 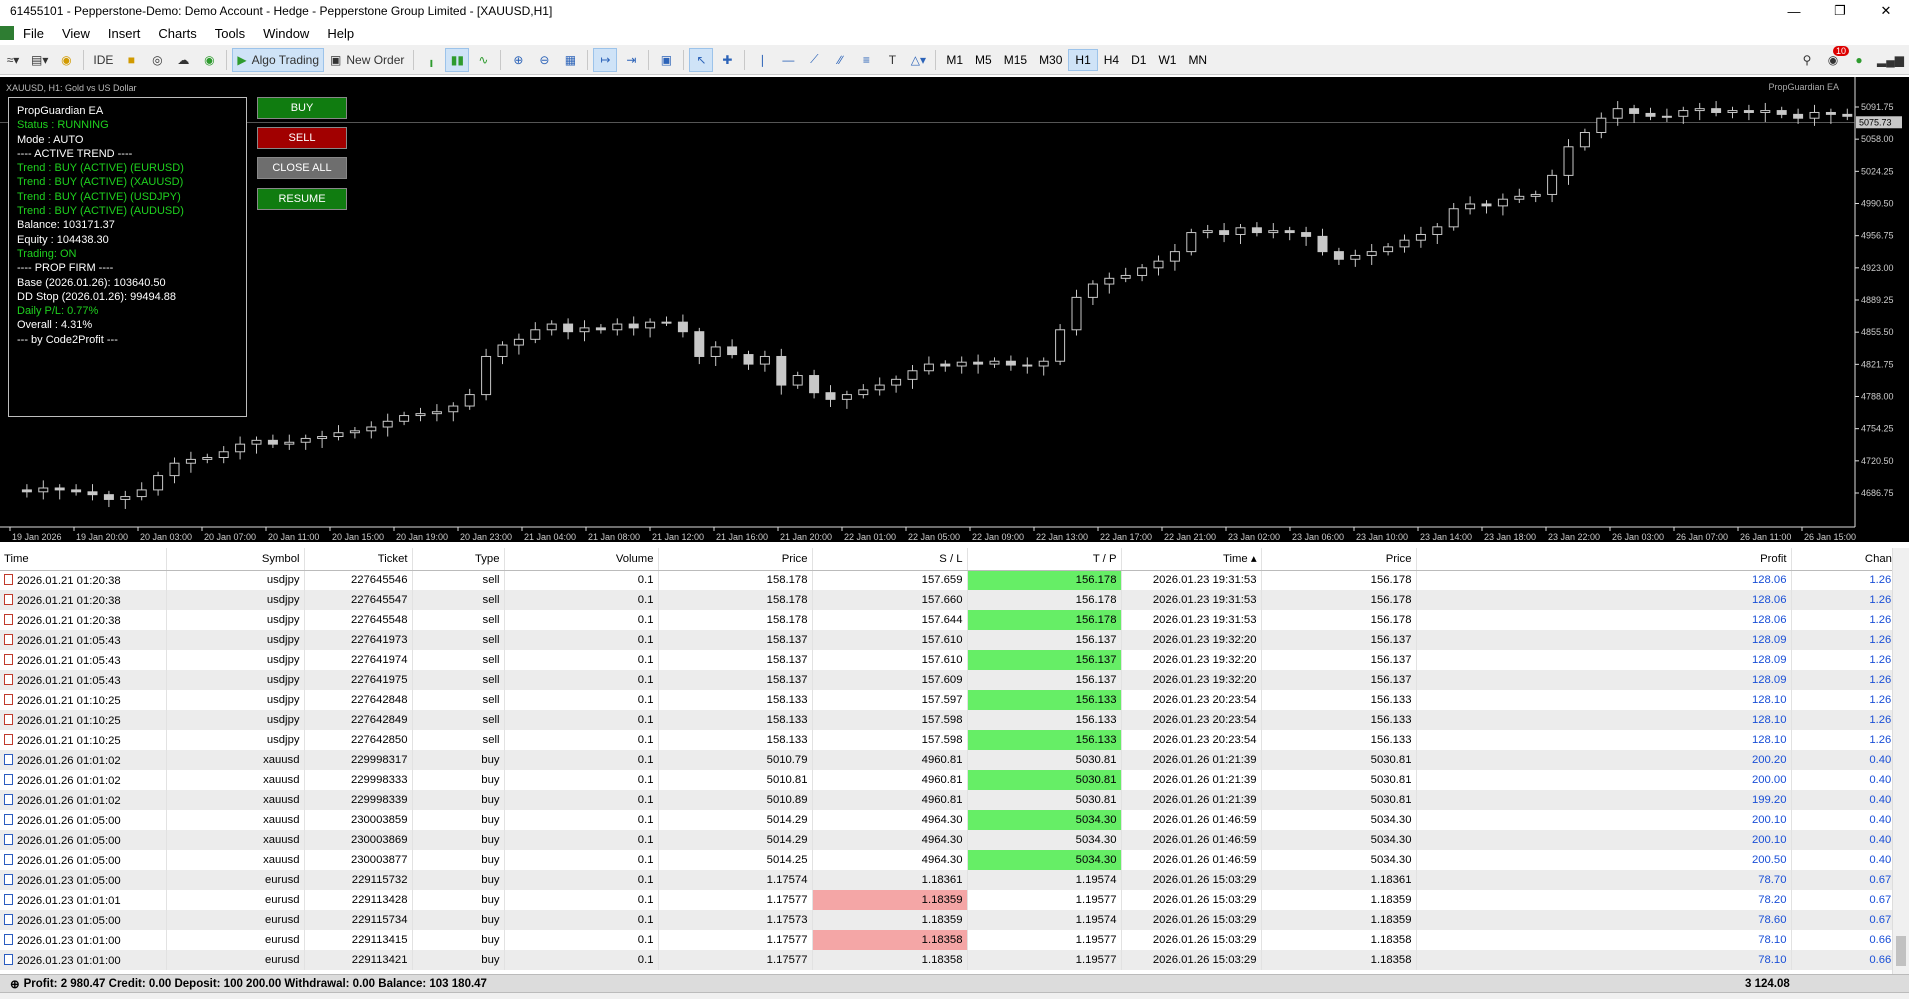 What do you see at coordinates (1015, 60) in the screenshot?
I see `timeframe-m15: M15` at bounding box center [1015, 60].